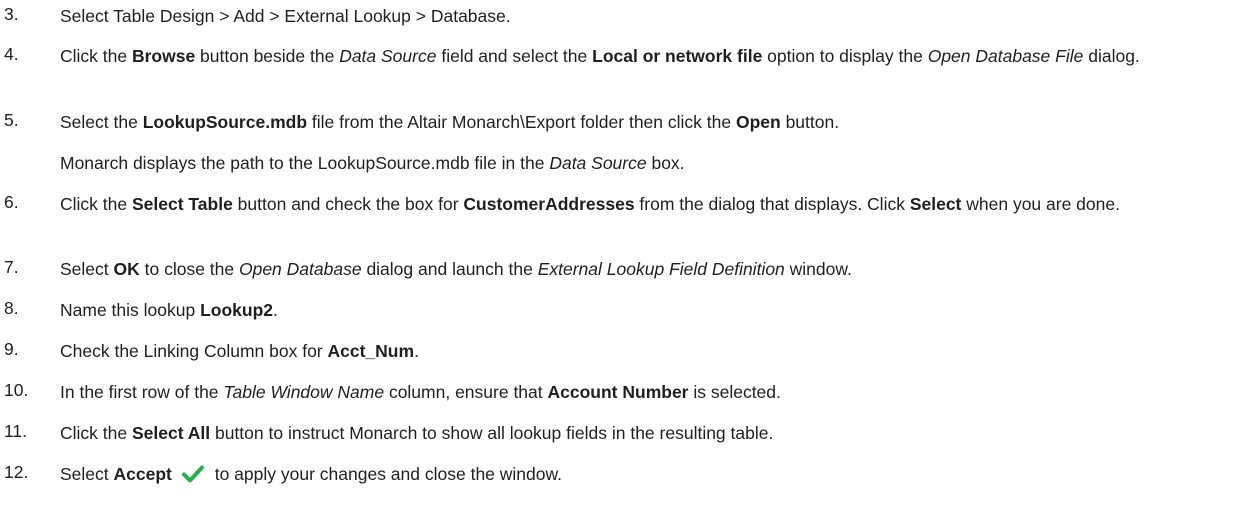  What do you see at coordinates (1111, 56) in the screenshot?
I see `step-text-run: dialog.` at bounding box center [1111, 56].